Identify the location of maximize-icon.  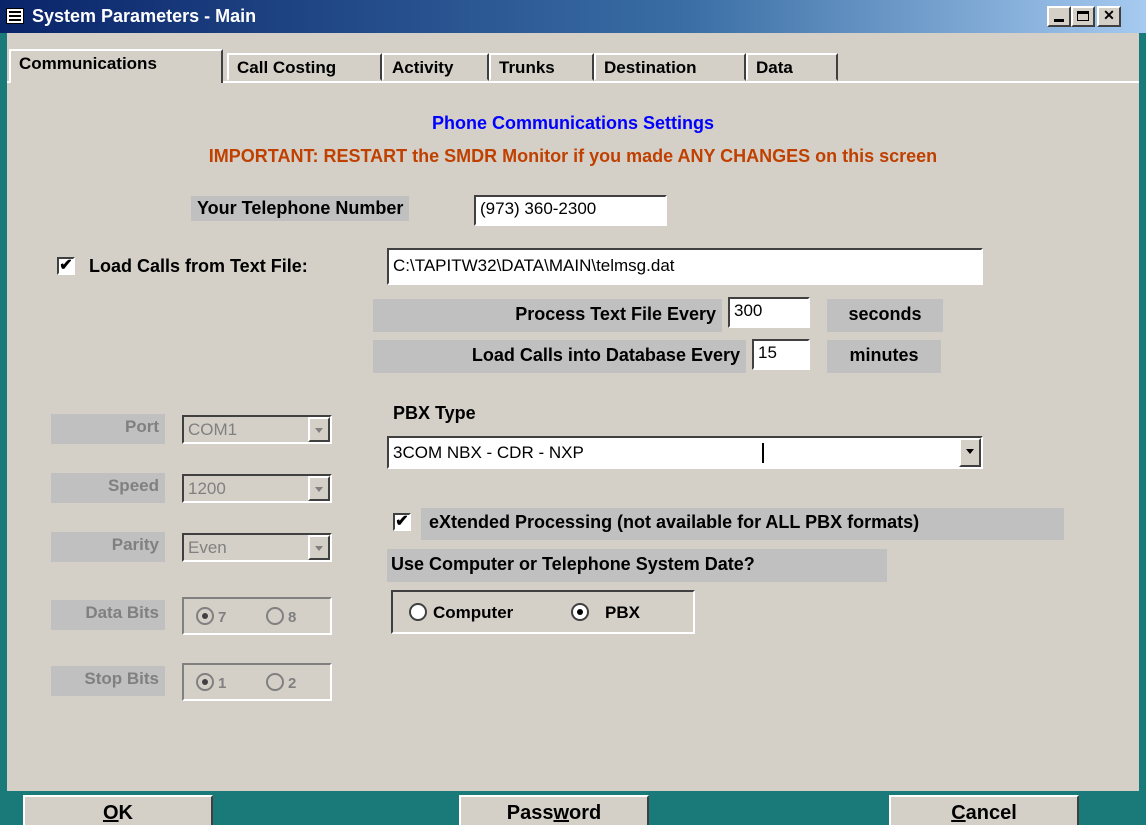
(1083, 16).